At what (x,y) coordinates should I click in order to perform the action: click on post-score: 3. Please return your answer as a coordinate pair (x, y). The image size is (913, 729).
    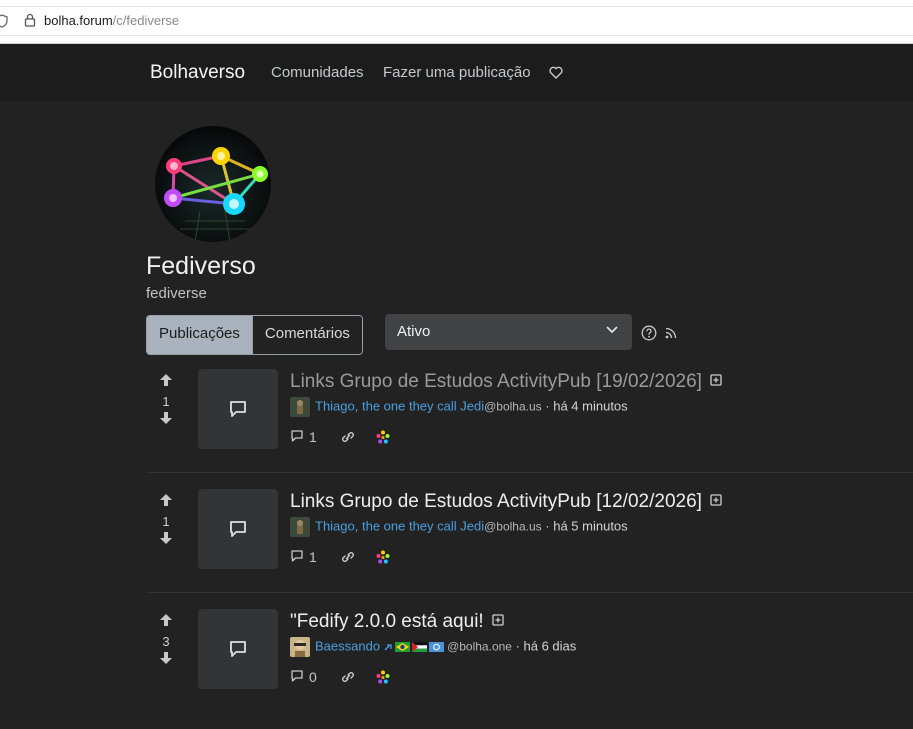
    Looking at the image, I should click on (166, 641).